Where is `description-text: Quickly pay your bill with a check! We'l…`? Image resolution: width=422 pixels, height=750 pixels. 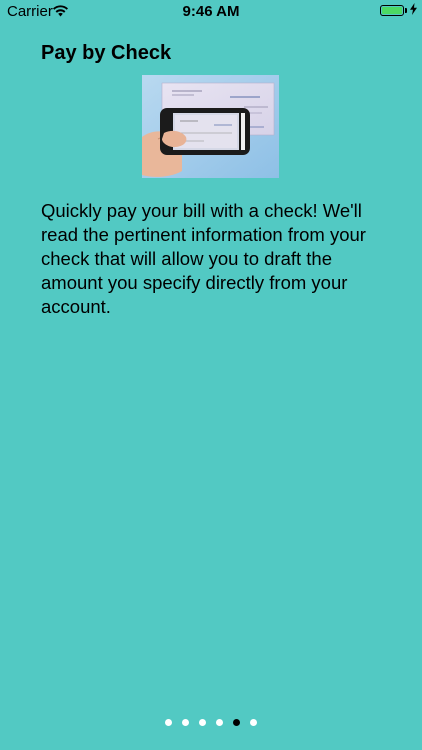 description-text: Quickly pay your bill with a check! We'l… is located at coordinates (203, 258).